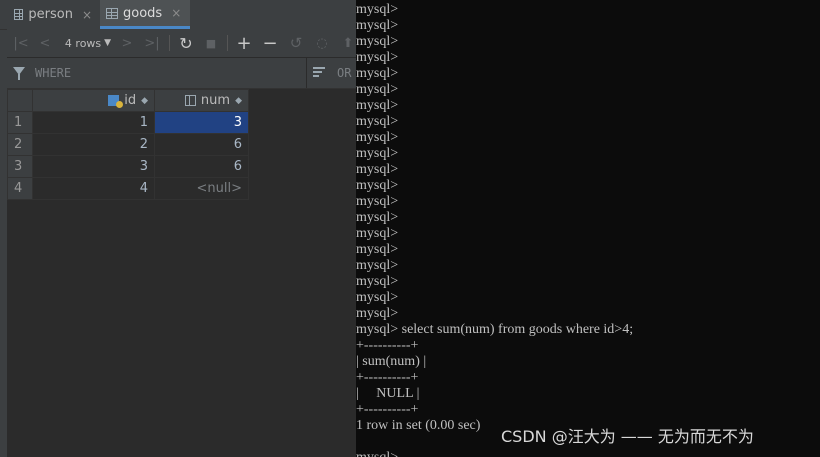 Image resolution: width=820 pixels, height=457 pixels. Describe the element at coordinates (93, 122) in the screenshot. I see `cell-id: 1` at that location.